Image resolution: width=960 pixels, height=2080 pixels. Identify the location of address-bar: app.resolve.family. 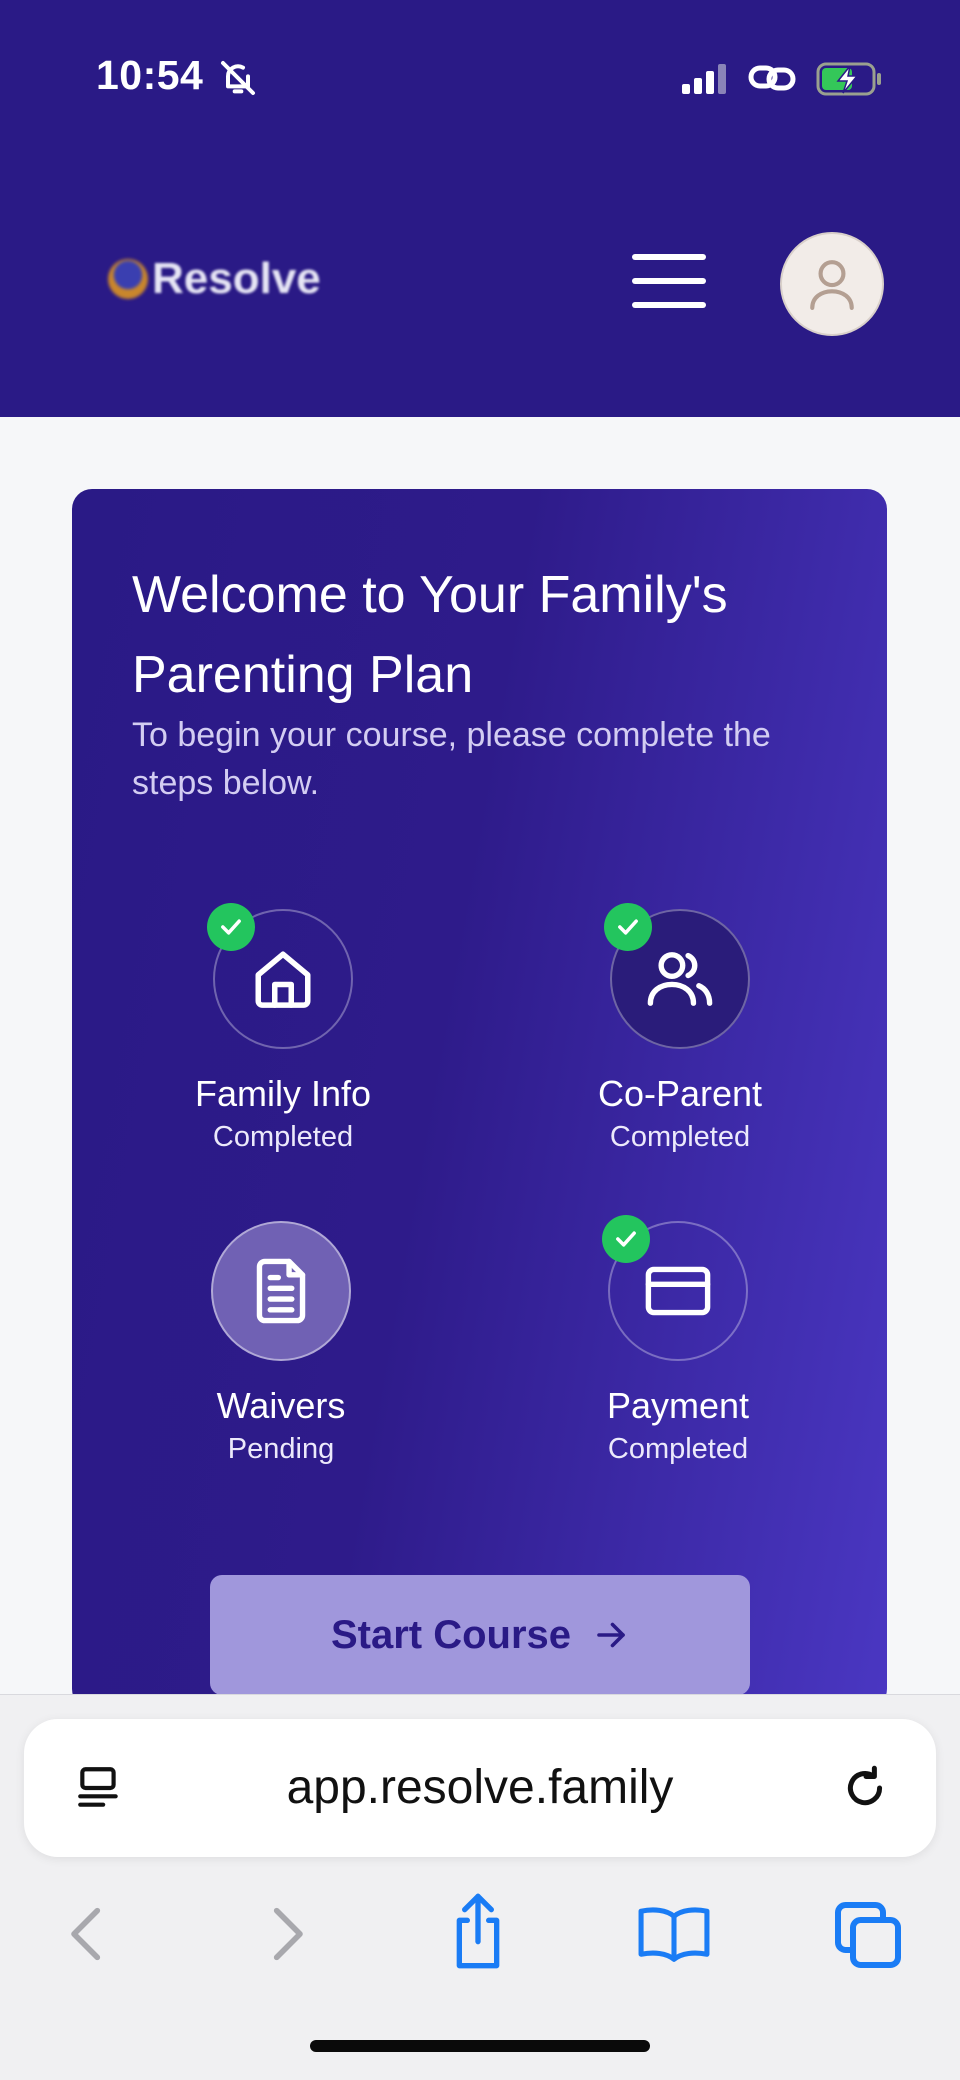
(480, 1788).